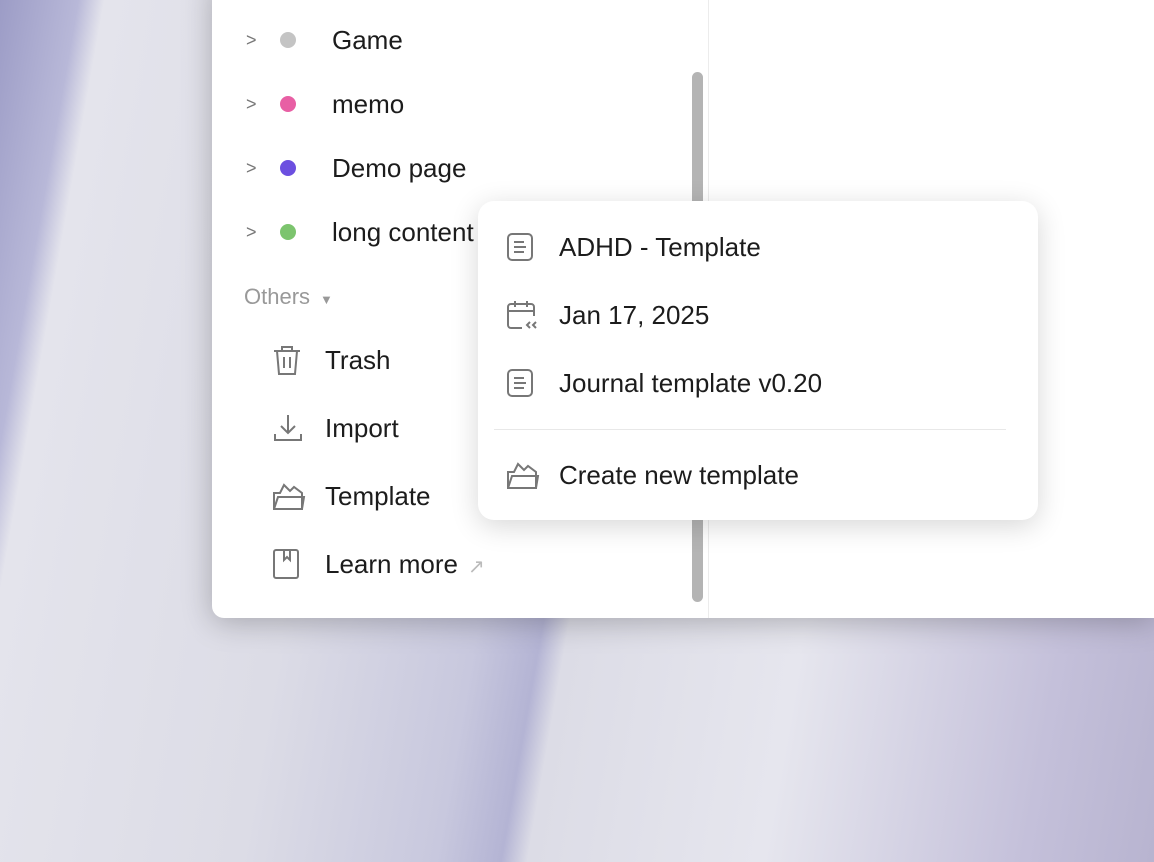  I want to click on others-section-header: Others ▼, so click(288, 297).